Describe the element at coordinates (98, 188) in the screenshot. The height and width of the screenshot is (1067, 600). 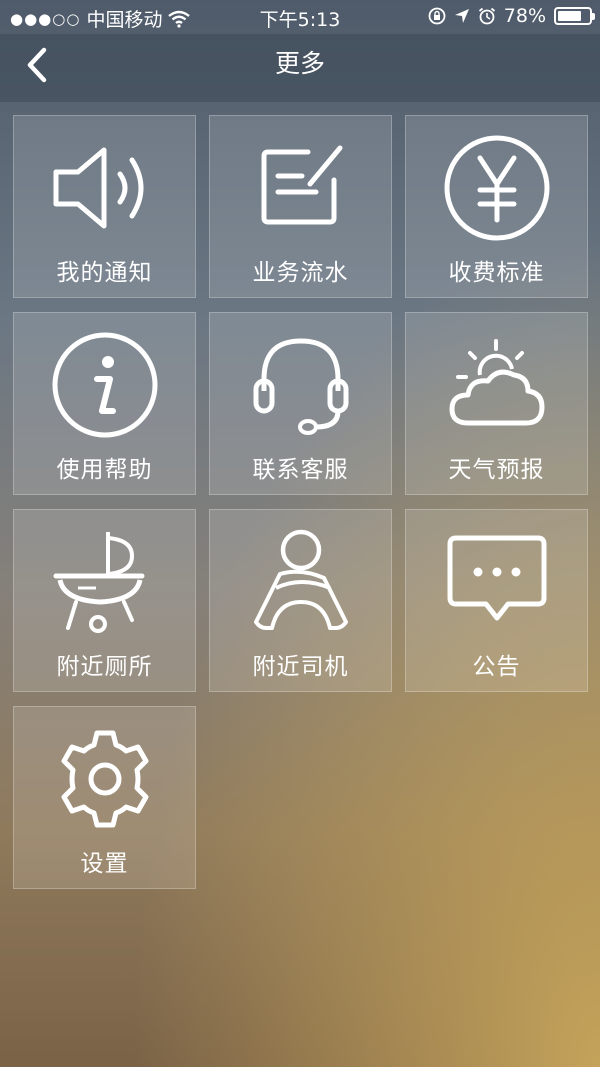
I see `speaker-icon` at that location.